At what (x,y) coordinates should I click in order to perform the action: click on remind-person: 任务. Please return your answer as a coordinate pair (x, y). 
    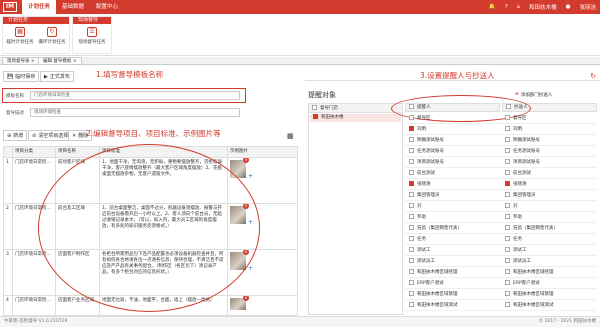
    Looking at the image, I should click on (453, 239).